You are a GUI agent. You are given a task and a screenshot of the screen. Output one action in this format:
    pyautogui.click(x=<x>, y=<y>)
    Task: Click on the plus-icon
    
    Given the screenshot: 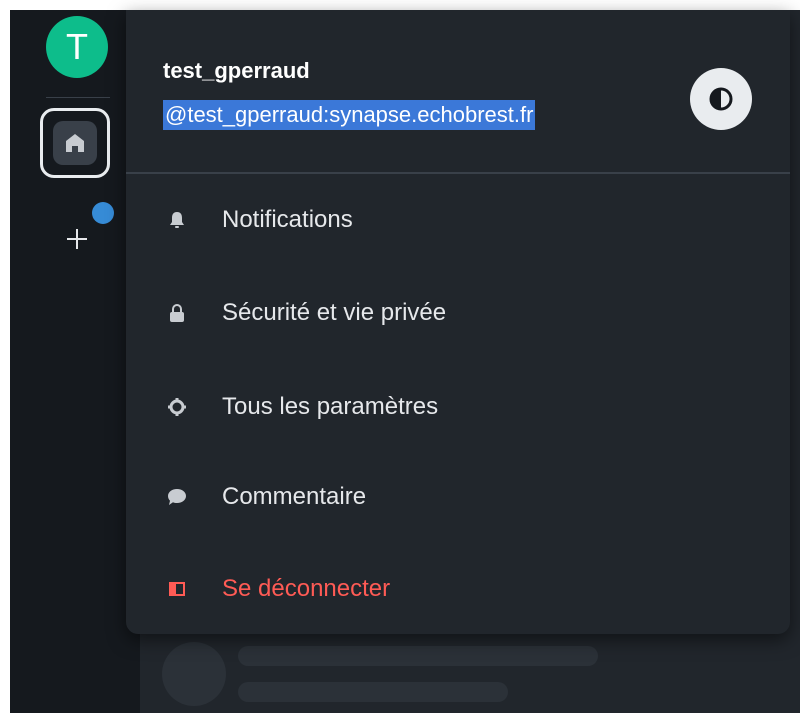 What is the action you would take?
    pyautogui.click(x=77, y=239)
    